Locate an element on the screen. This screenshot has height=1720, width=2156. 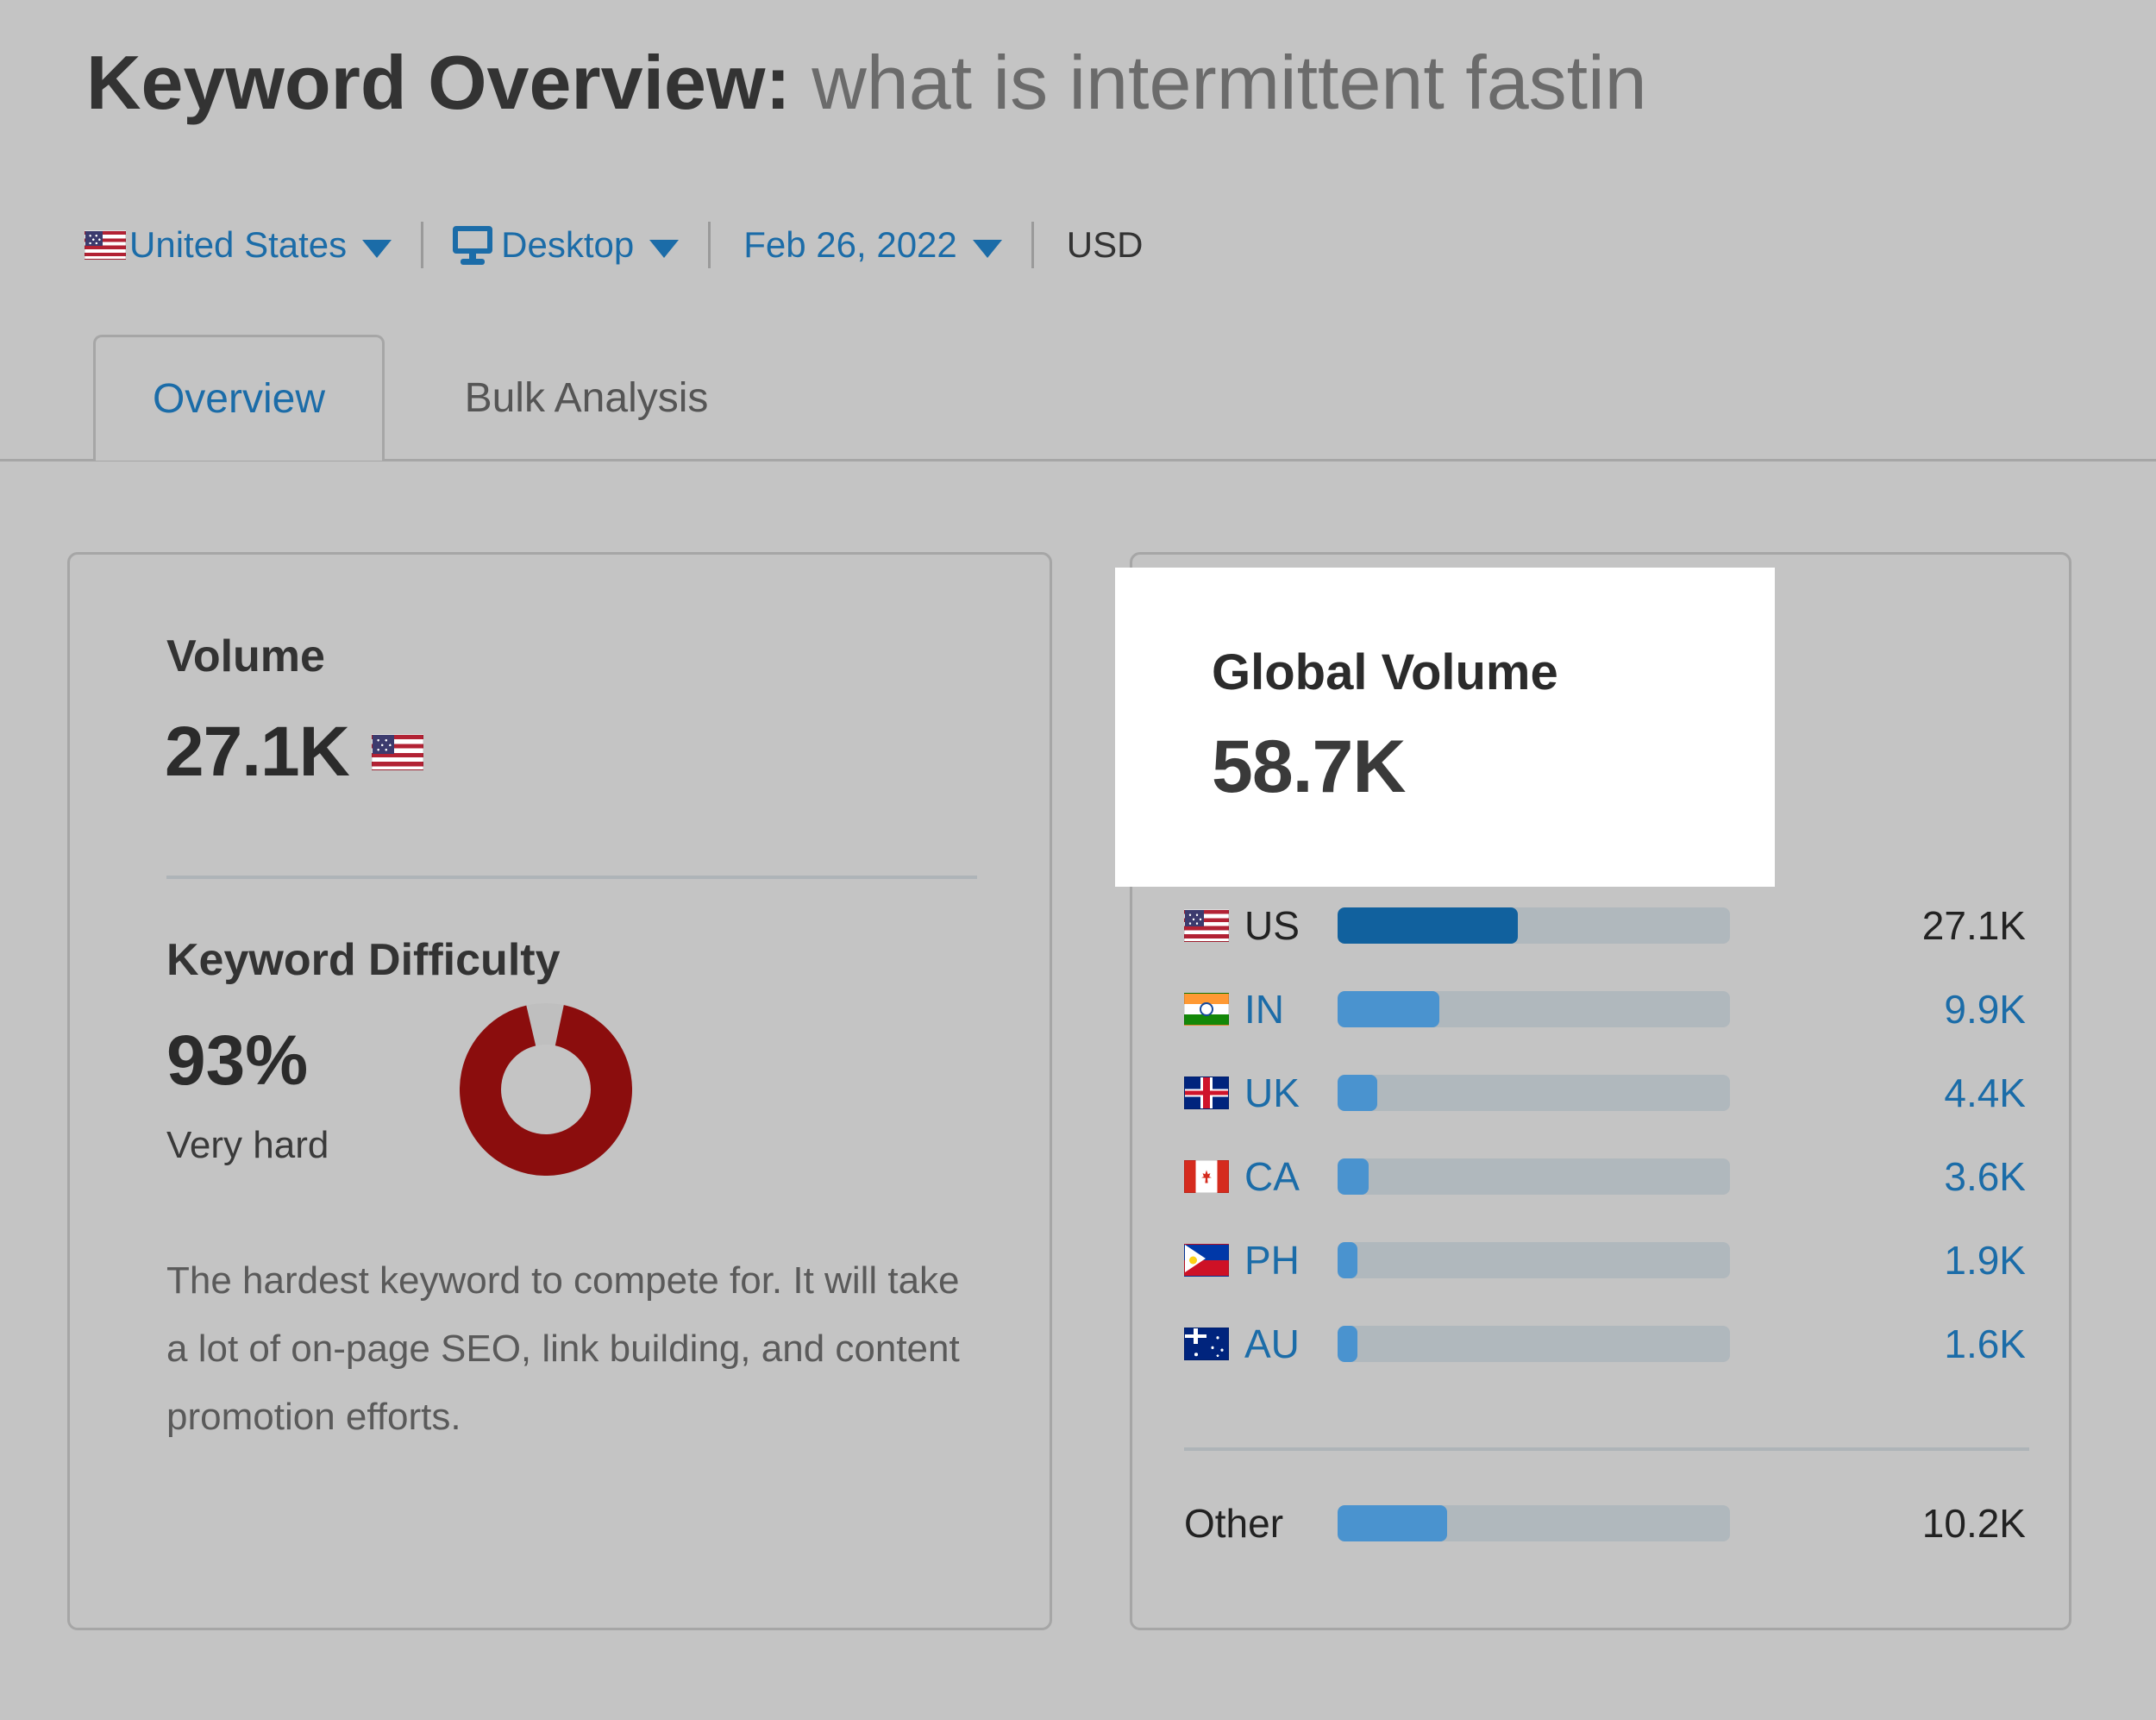
other-volume-value: 10.2K is located at coordinates (1973, 1524).